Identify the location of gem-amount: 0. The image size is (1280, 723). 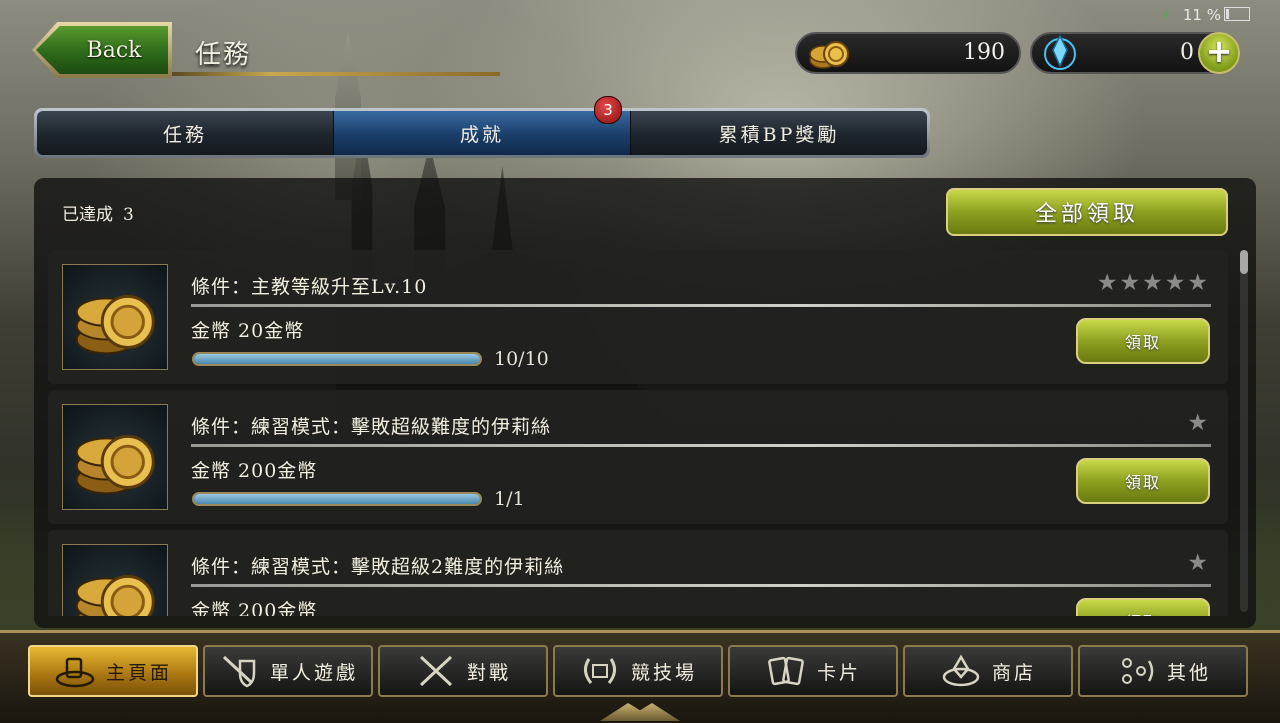
(1187, 52).